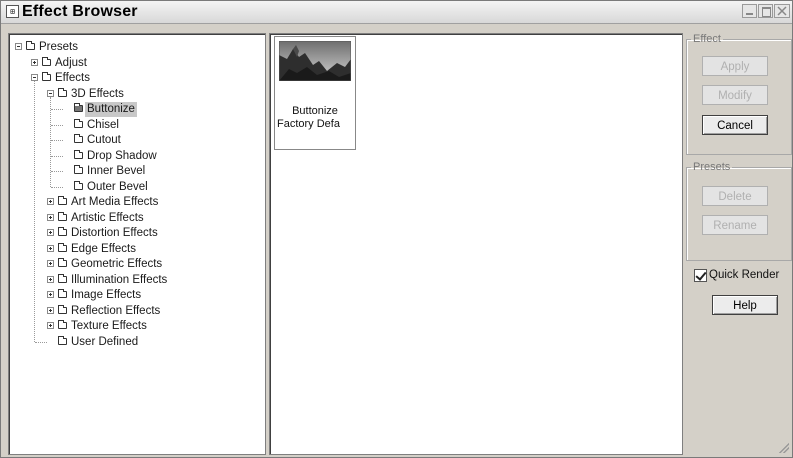  Describe the element at coordinates (103, 124) in the screenshot. I see `tree-item-label: Chisel` at that location.